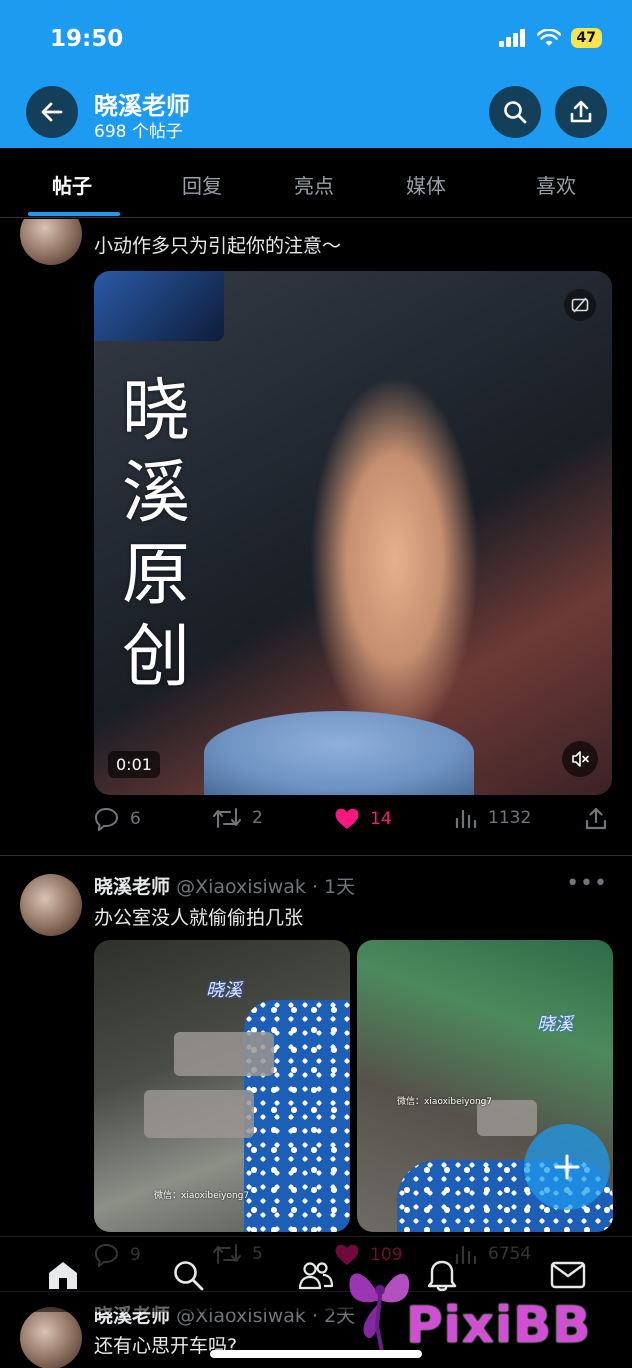 The image size is (632, 1368). I want to click on retweet-icon, so click(227, 818).